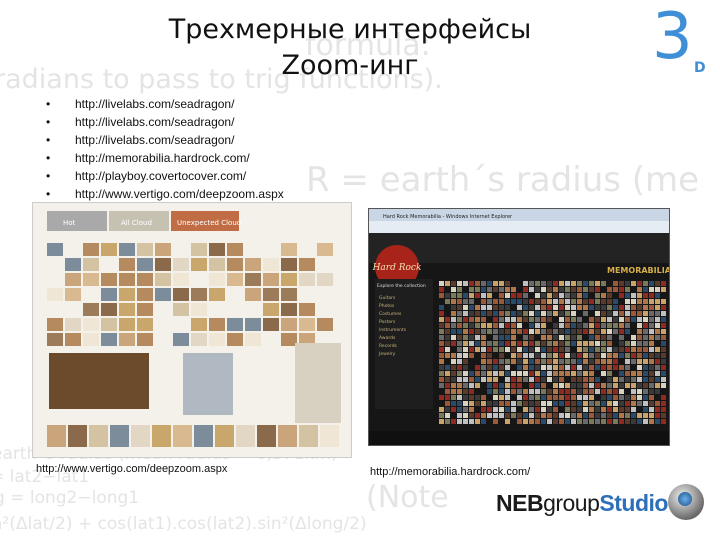 Image resolution: width=720 pixels, height=540 pixels. What do you see at coordinates (162, 158) in the screenshot?
I see `link-text: http://memorabilia.hardrock.com/` at bounding box center [162, 158].